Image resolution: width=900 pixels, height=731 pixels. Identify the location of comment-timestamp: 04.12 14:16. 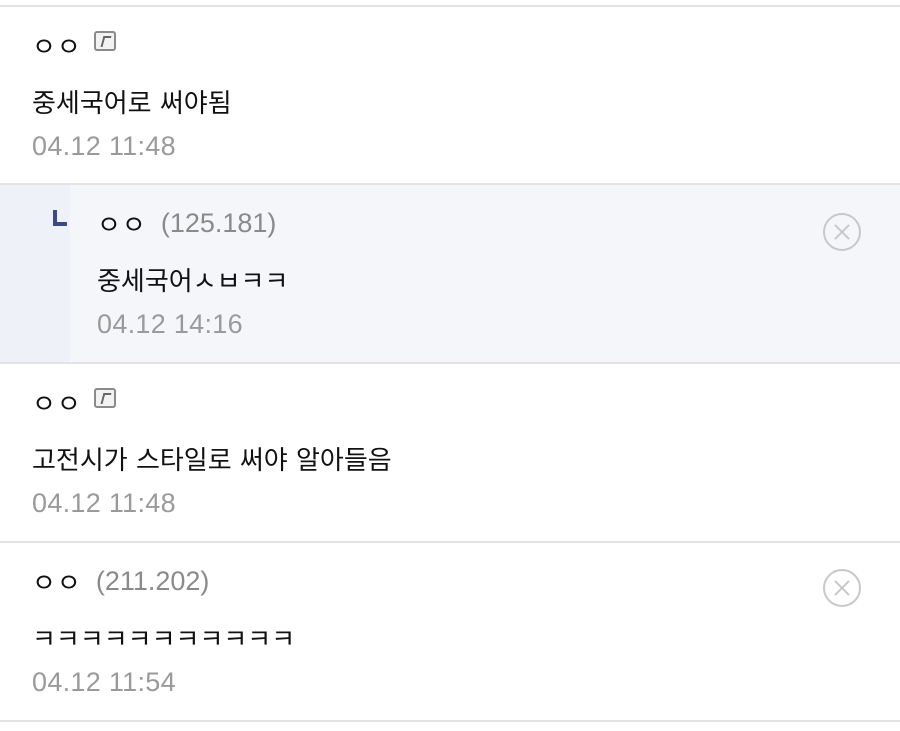
(170, 324).